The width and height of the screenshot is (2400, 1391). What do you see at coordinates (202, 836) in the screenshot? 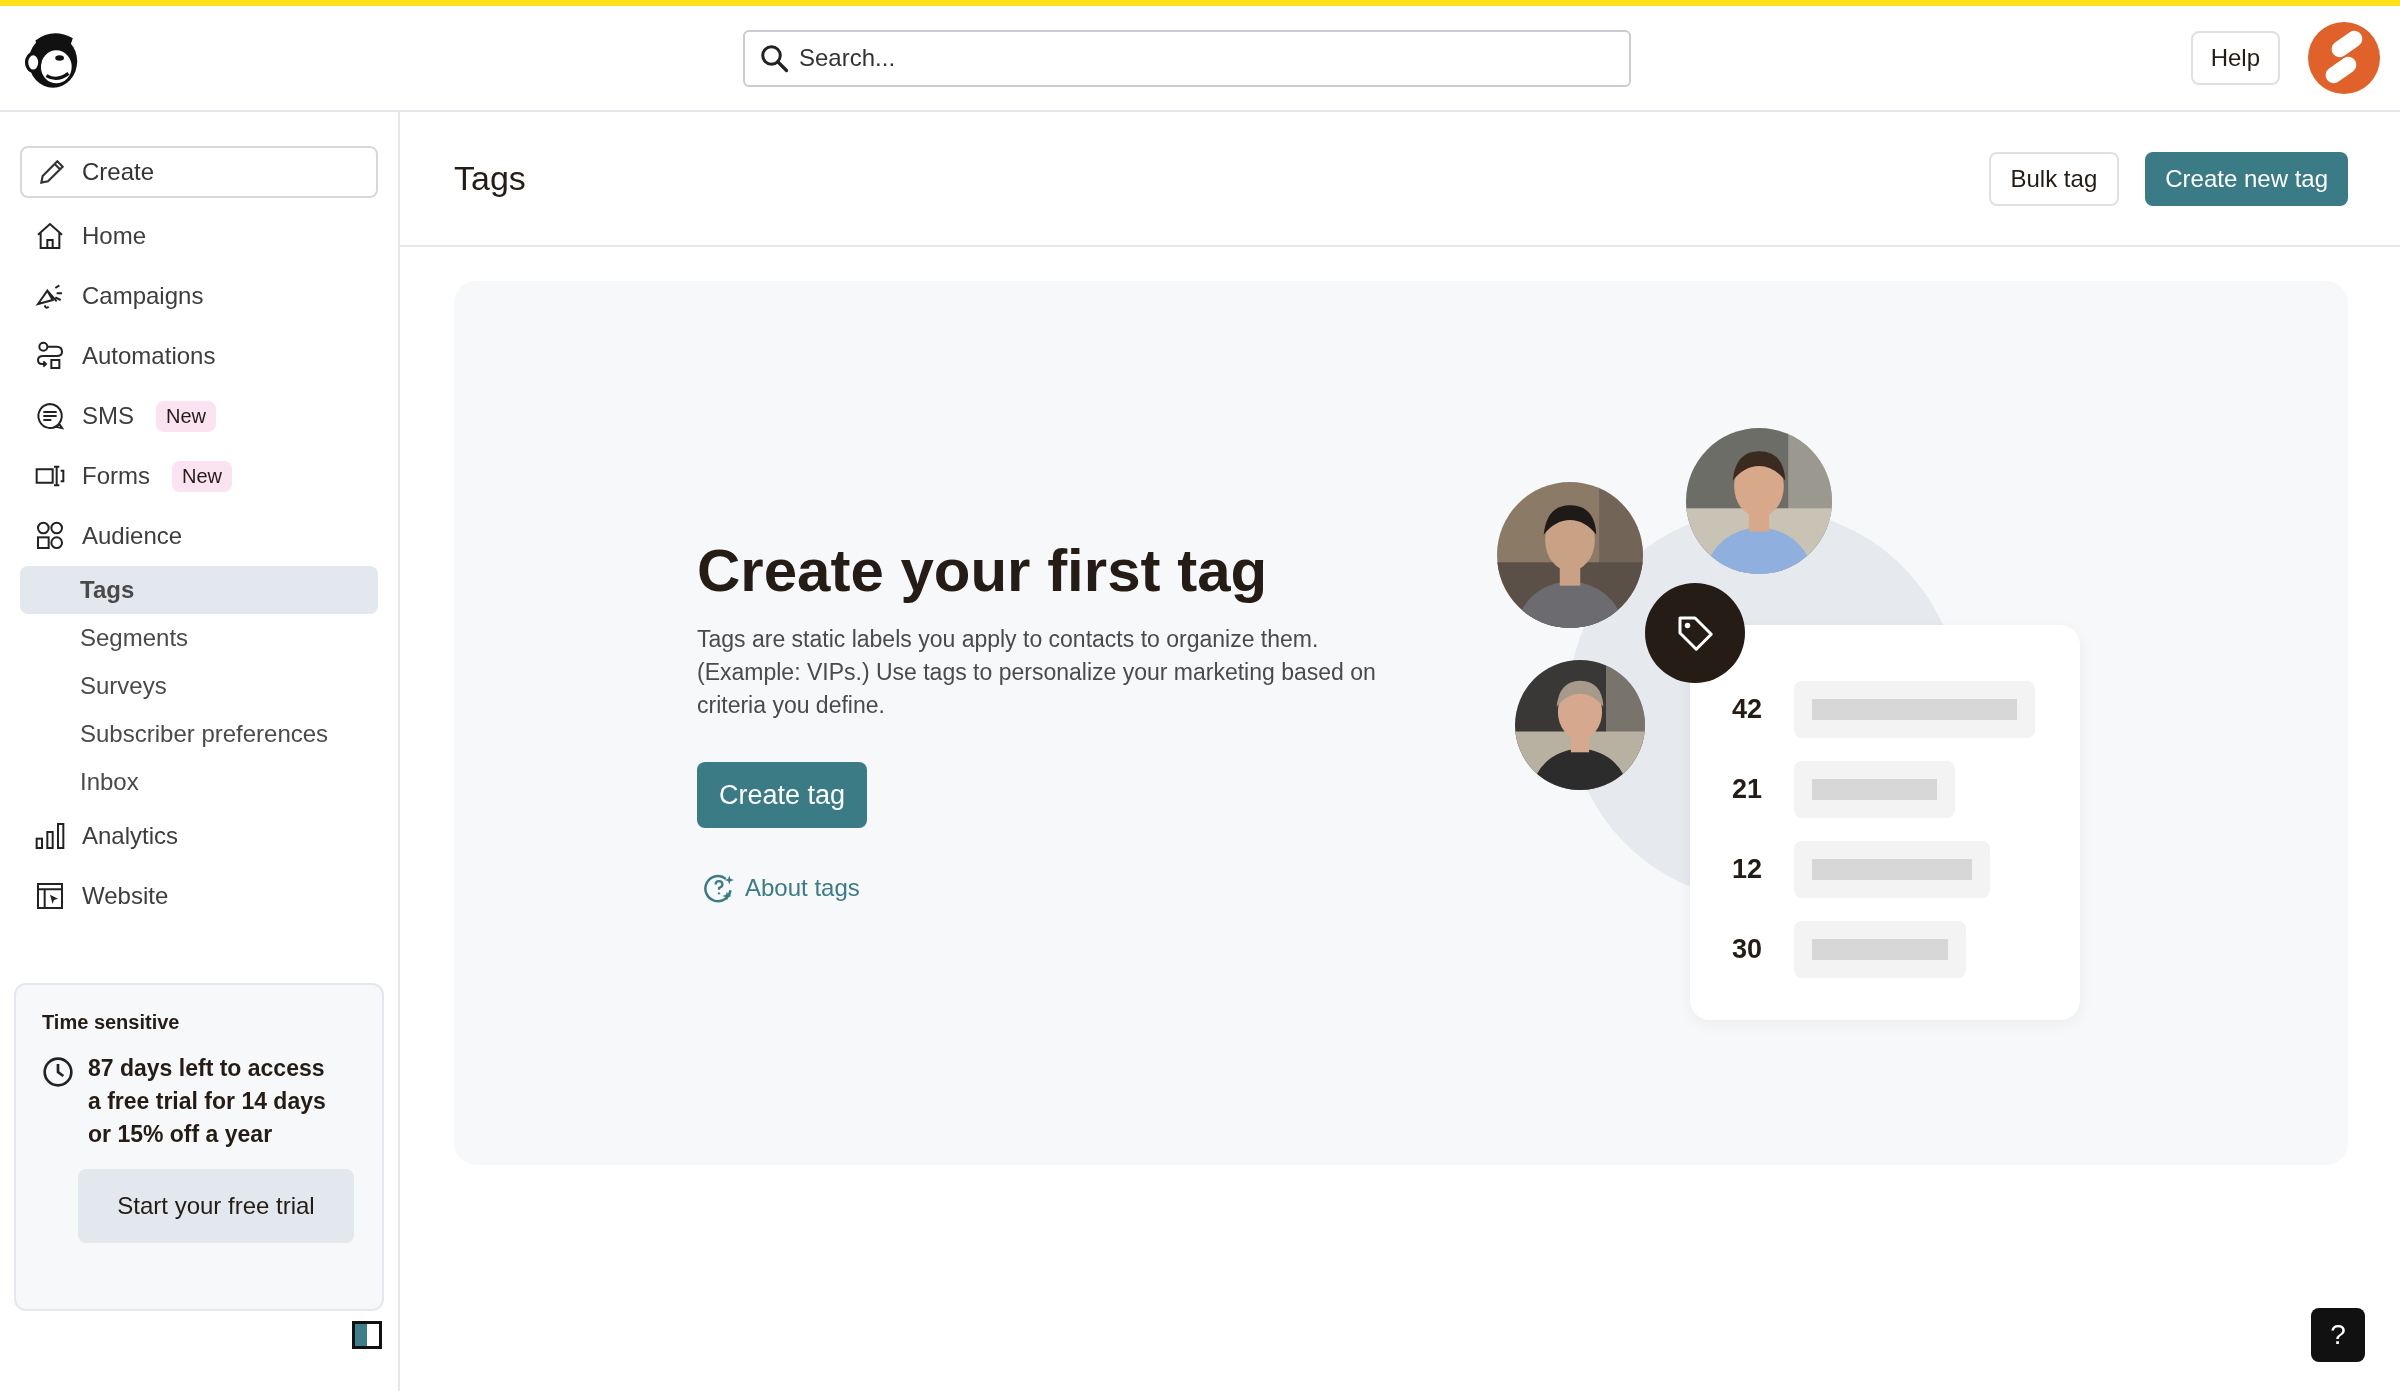
I see `nav-item: Analytics` at bounding box center [202, 836].